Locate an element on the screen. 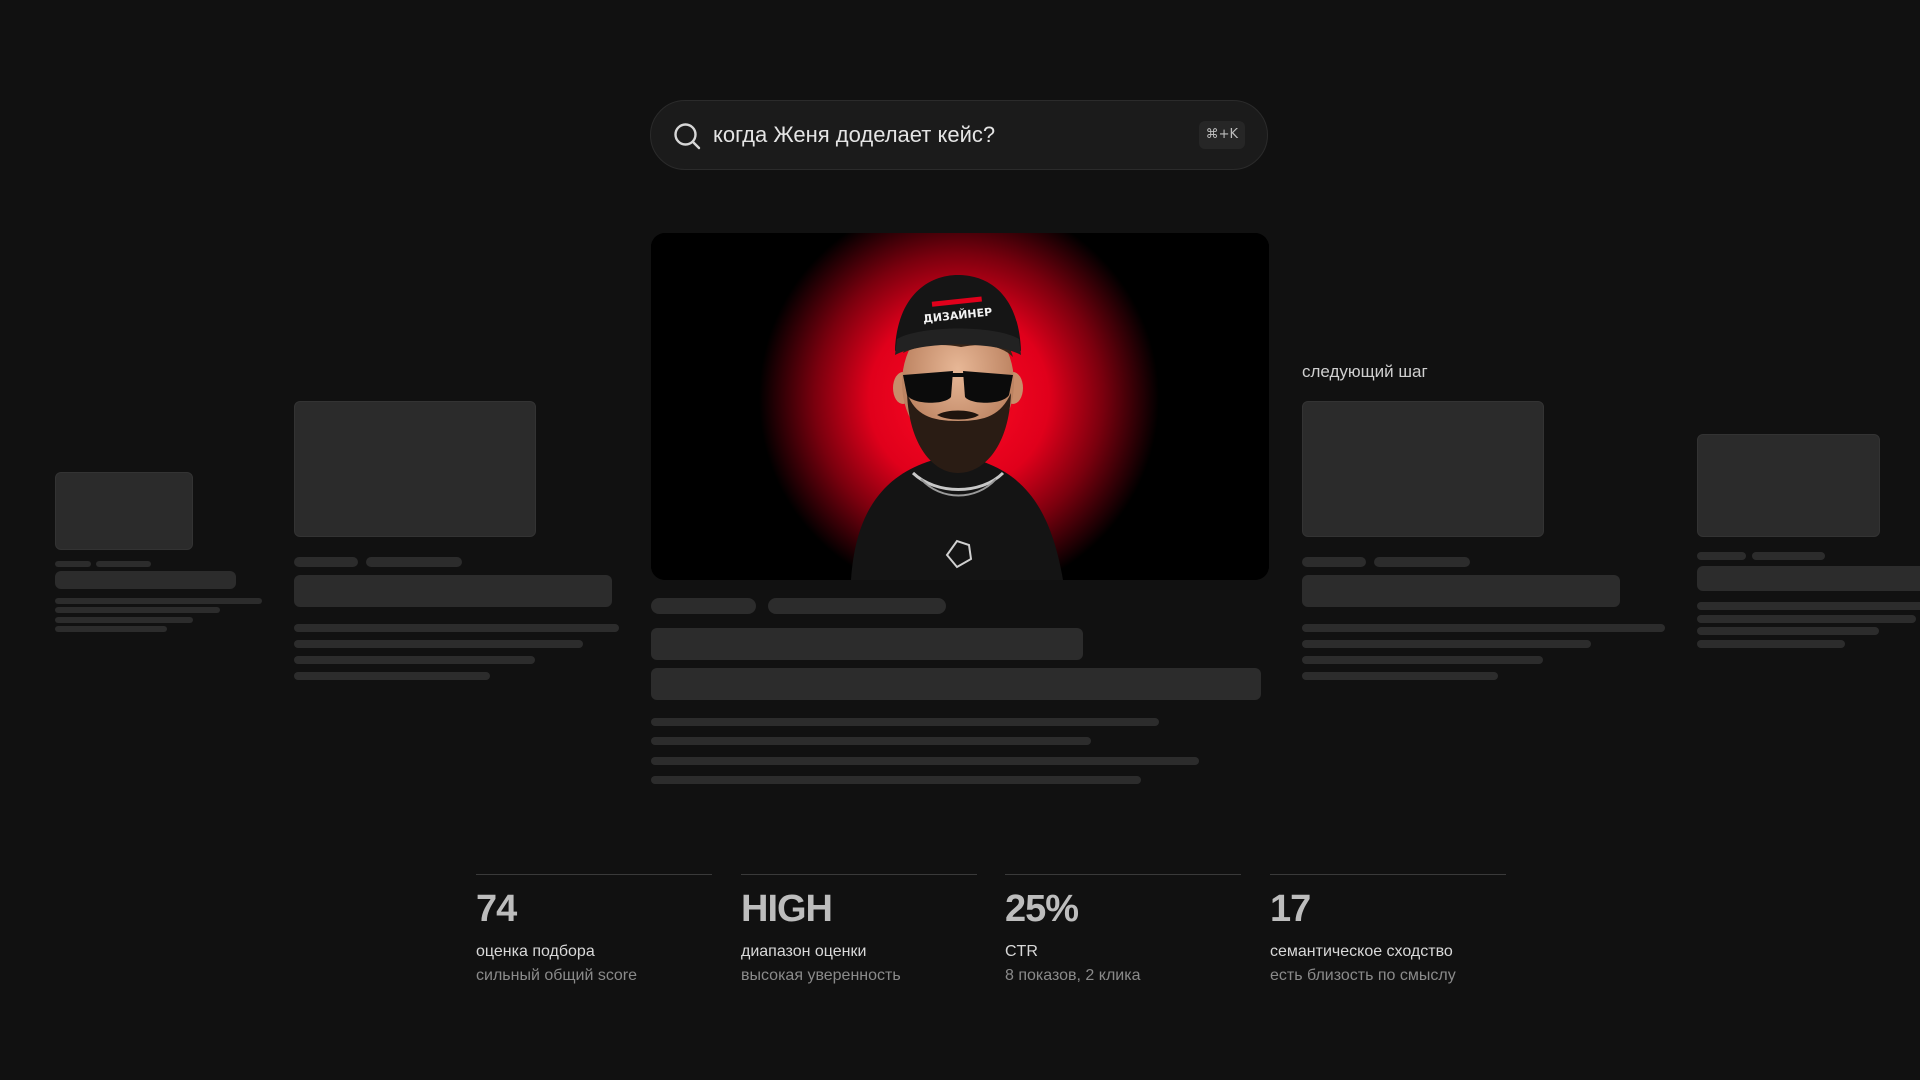 The width and height of the screenshot is (1920, 1080). metric-label: оценка подбора is located at coordinates (535, 951).